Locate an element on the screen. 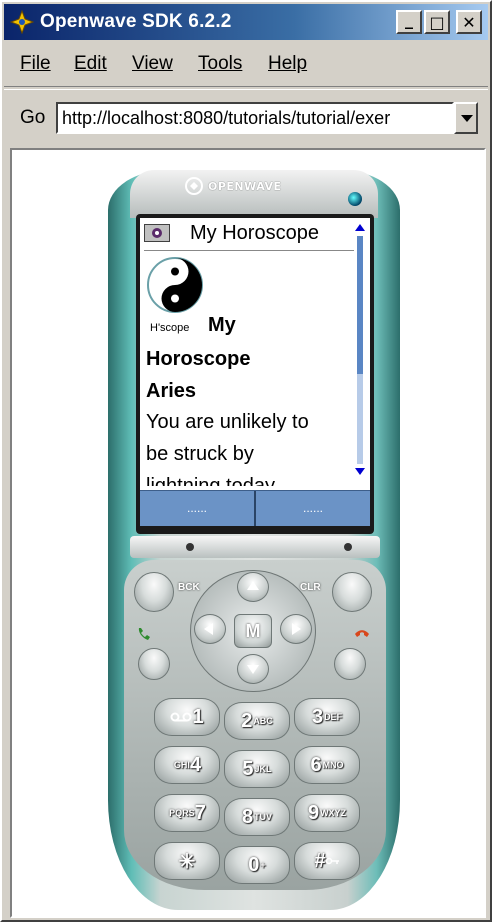  image-alt-label: H'scope is located at coordinates (170, 328).